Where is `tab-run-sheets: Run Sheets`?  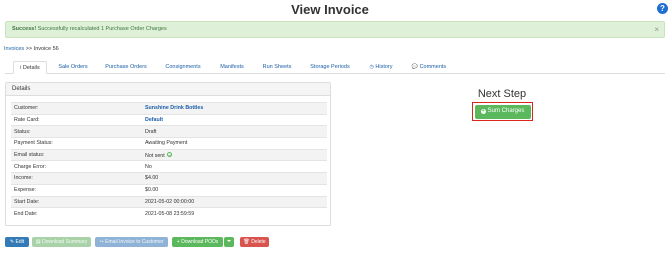
tab-run-sheets: Run Sheets is located at coordinates (277, 67).